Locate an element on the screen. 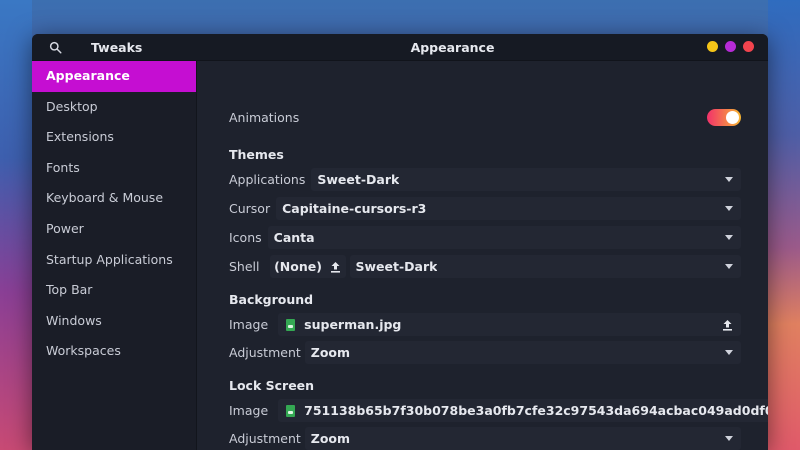  lock-screen-adjustment-value: Zoom is located at coordinates (330, 438).